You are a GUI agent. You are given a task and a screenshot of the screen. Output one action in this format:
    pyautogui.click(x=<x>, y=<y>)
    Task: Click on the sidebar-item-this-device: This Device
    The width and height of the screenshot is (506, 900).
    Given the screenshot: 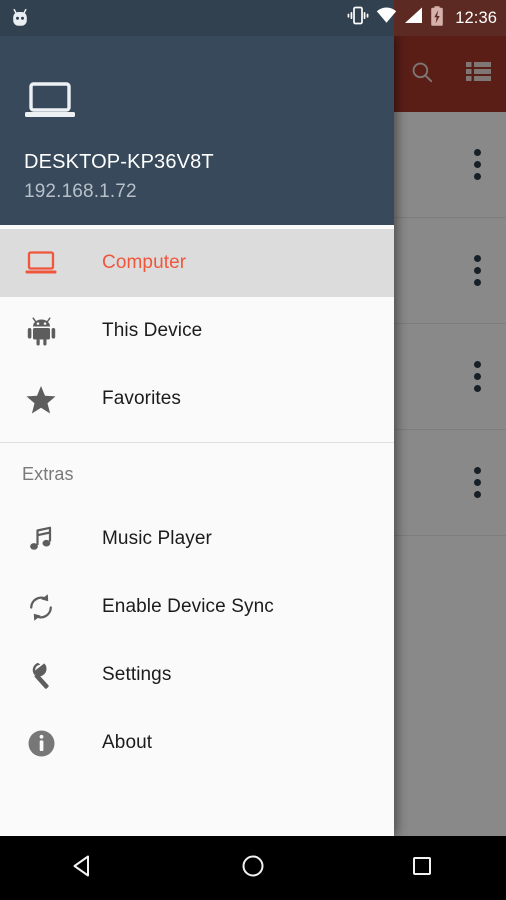 What is the action you would take?
    pyautogui.click(x=197, y=331)
    